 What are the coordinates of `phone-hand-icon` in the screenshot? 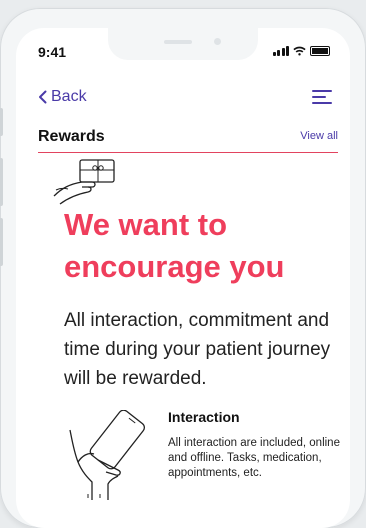 It's located at (107, 455).